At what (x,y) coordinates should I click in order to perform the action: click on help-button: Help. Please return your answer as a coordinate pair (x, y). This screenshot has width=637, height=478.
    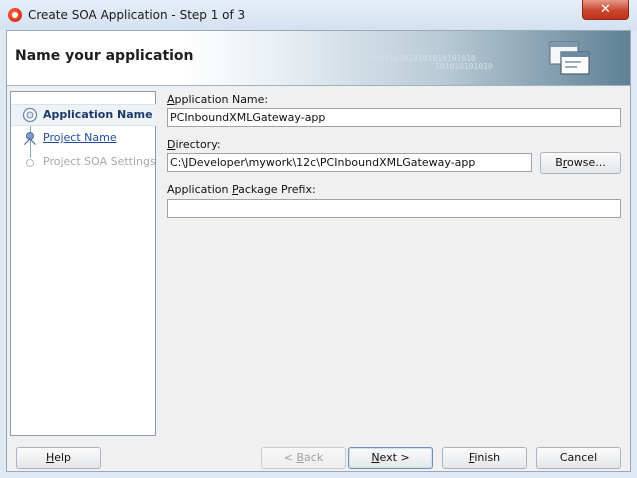
    Looking at the image, I should click on (58, 458).